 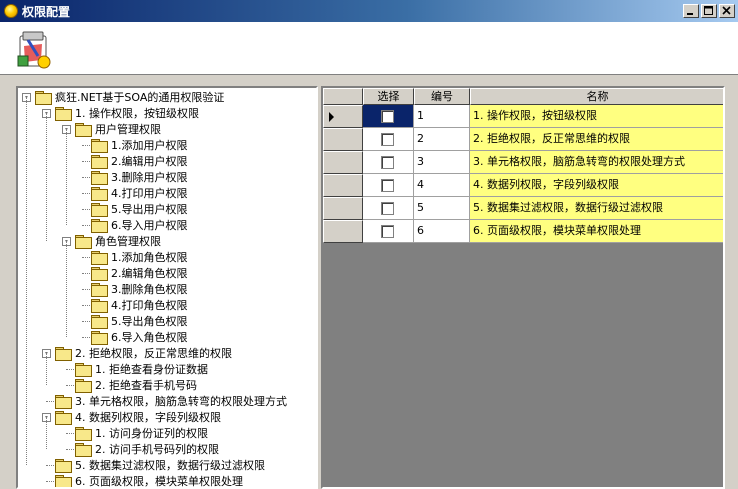 What do you see at coordinates (149, 193) in the screenshot?
I see `tree-node-label: 4.打印用户权限` at bounding box center [149, 193].